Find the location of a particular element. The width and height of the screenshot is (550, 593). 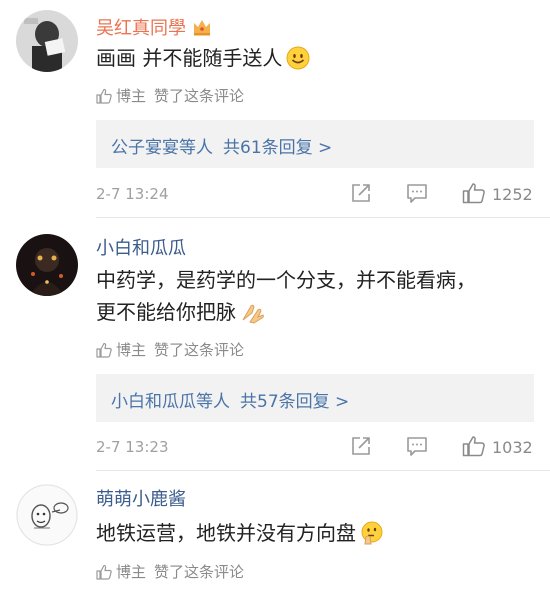

comment-text: 画画 并不能随手送人 is located at coordinates (203, 60).